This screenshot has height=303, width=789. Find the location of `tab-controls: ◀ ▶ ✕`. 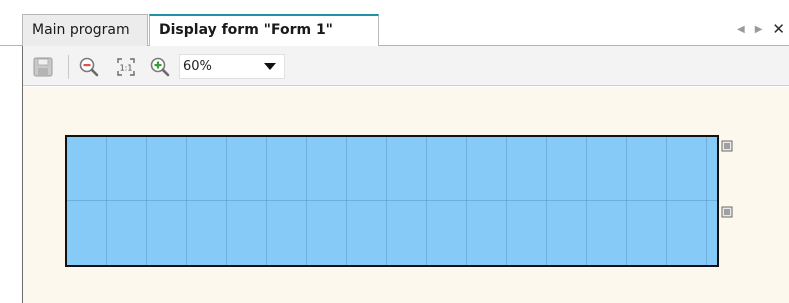

tab-controls: ◀ ▶ ✕ is located at coordinates (761, 29).